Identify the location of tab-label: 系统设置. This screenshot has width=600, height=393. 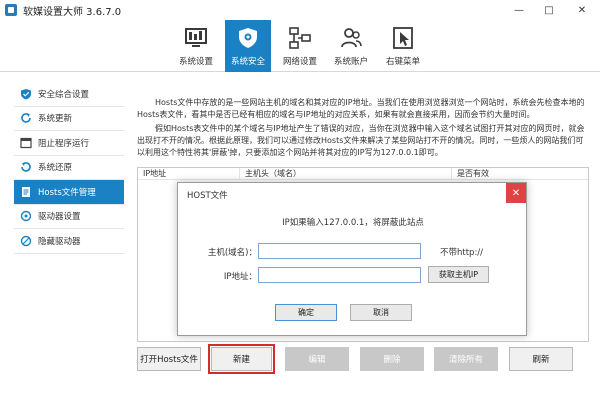
(195, 62).